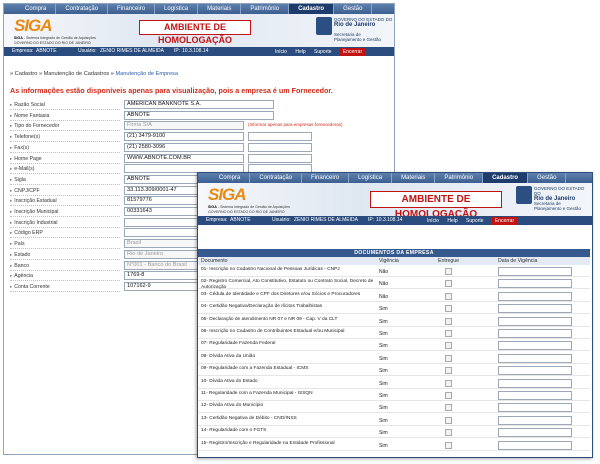 This screenshot has height=464, width=600. What do you see at coordinates (164, 286) in the screenshot?
I see `form-field-input: 107162-9` at bounding box center [164, 286].